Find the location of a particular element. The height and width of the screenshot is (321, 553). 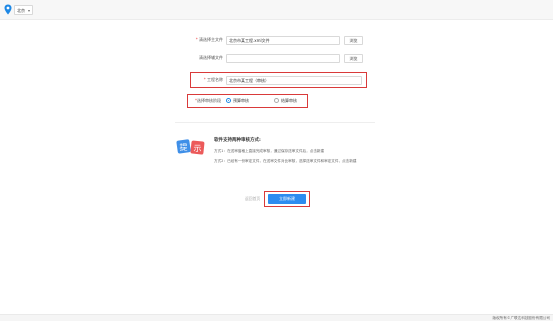

main-file-label: * 清选择主文件 is located at coordinates (209, 39).